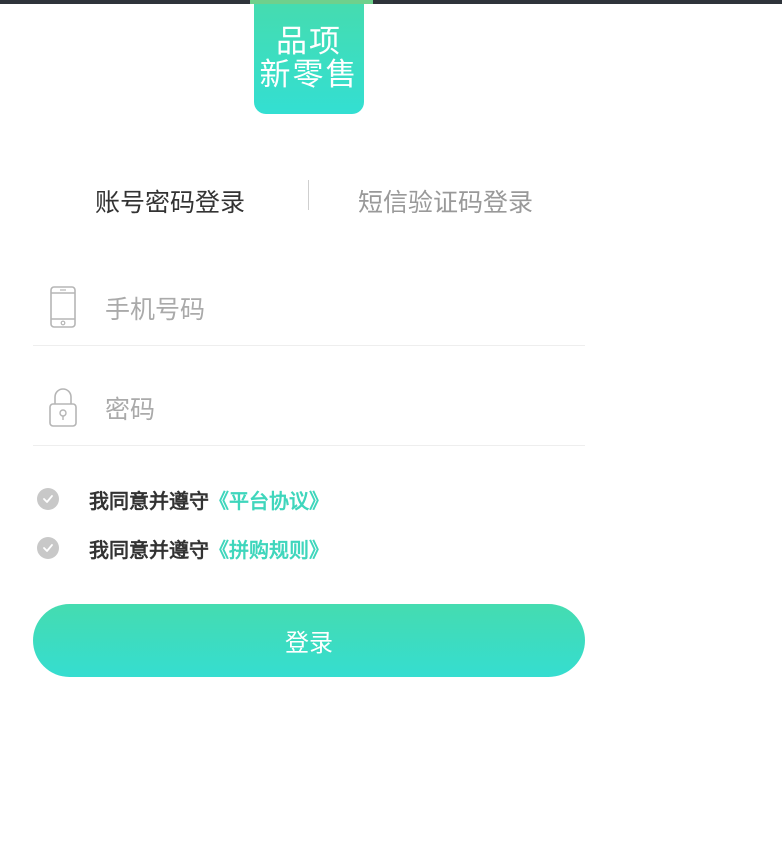  I want to click on agreement-row-rules: 我同意并遵守 《拼购规则》, so click(183, 548).